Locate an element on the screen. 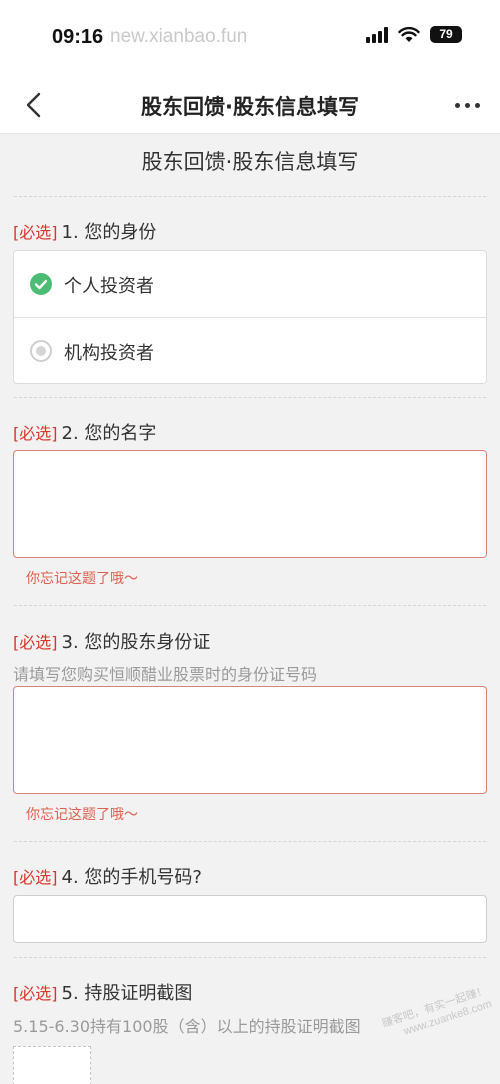  question-3-label: [必选] 3. 您的股东身份证 is located at coordinates (111, 641).